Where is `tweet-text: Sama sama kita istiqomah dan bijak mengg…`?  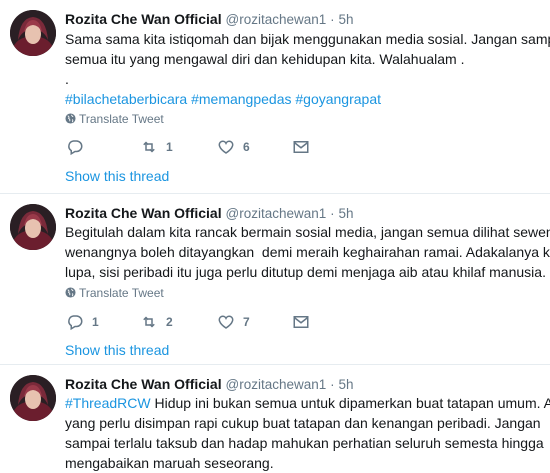
tweet-text: Sama sama kita istiqomah dan bijak mengg… is located at coordinates (307, 69).